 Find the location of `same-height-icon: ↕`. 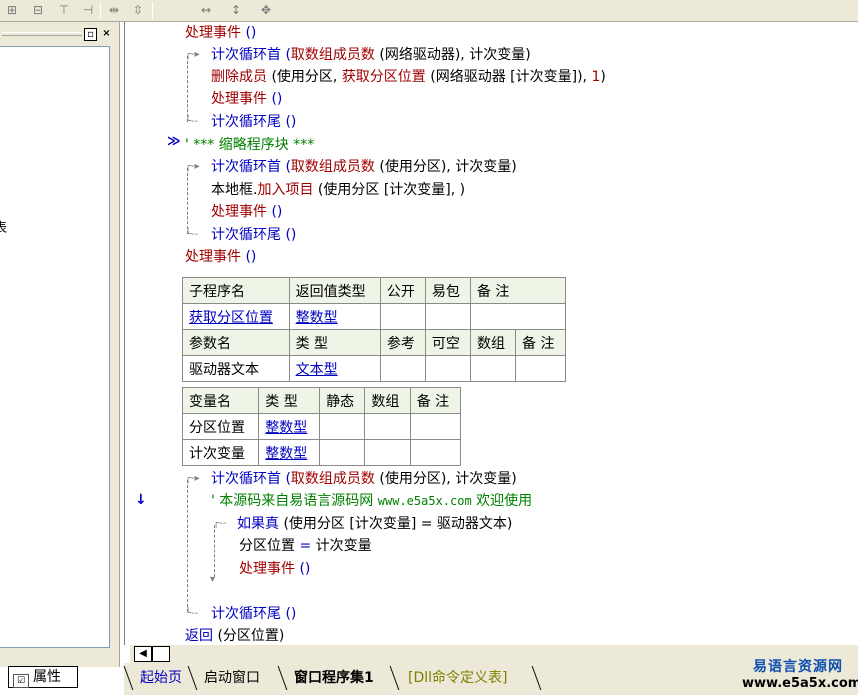

same-height-icon: ↕ is located at coordinates (236, 10).